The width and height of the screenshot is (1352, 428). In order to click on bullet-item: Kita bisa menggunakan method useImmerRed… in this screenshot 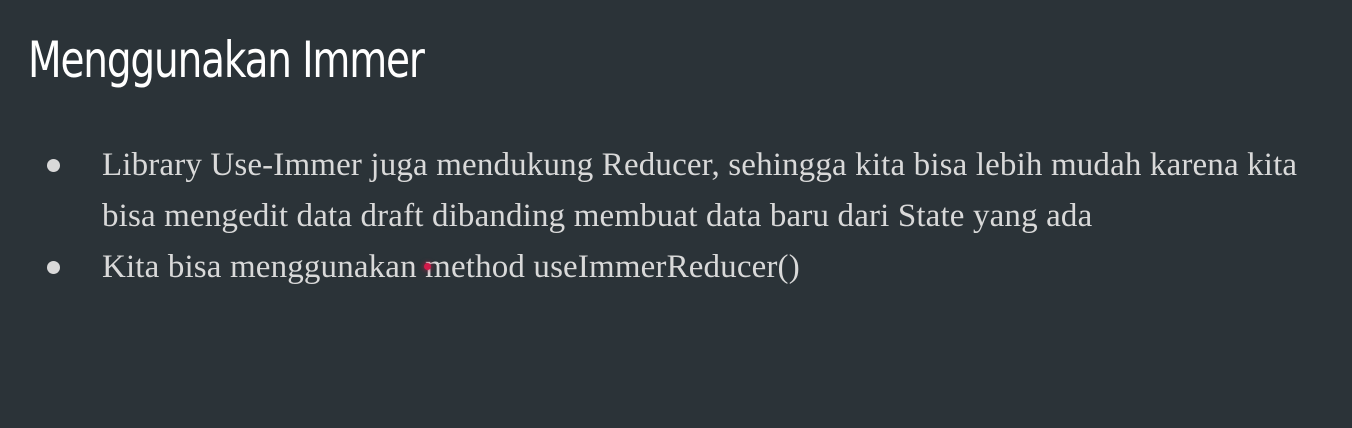, I will do `click(684, 267)`.